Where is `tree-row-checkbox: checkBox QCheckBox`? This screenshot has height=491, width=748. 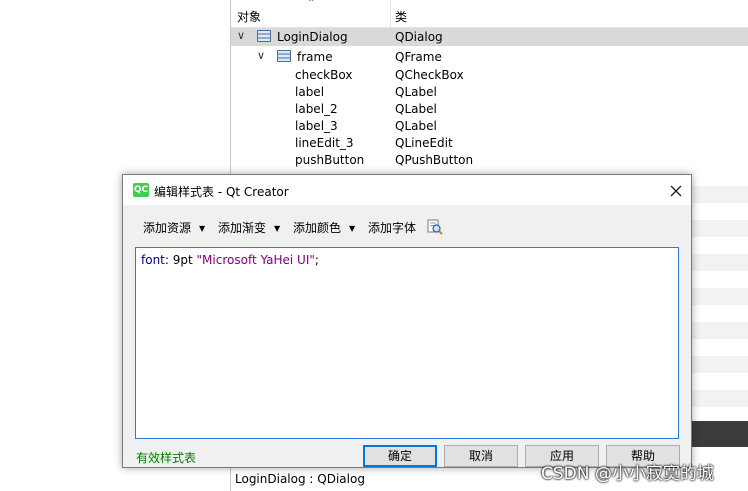
tree-row-checkbox: checkBox QCheckBox is located at coordinates (489, 75).